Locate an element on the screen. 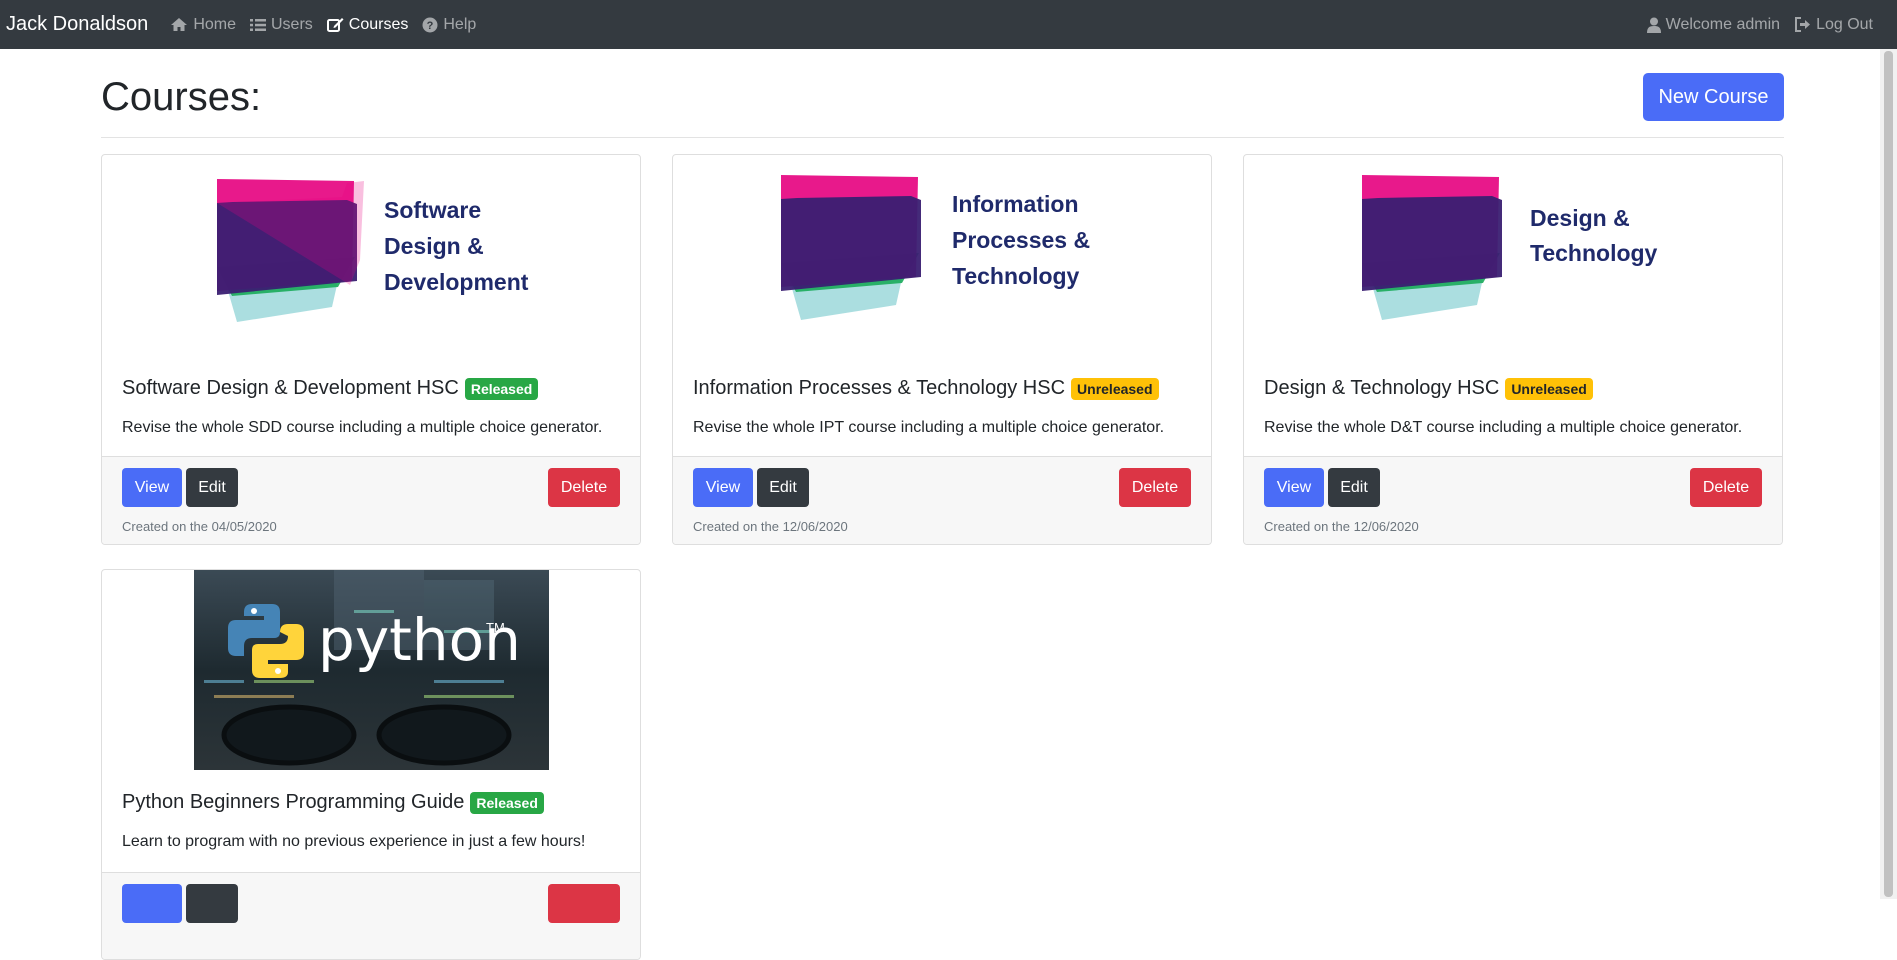 The image size is (1897, 960). nav-users-label: Users is located at coordinates (292, 24).